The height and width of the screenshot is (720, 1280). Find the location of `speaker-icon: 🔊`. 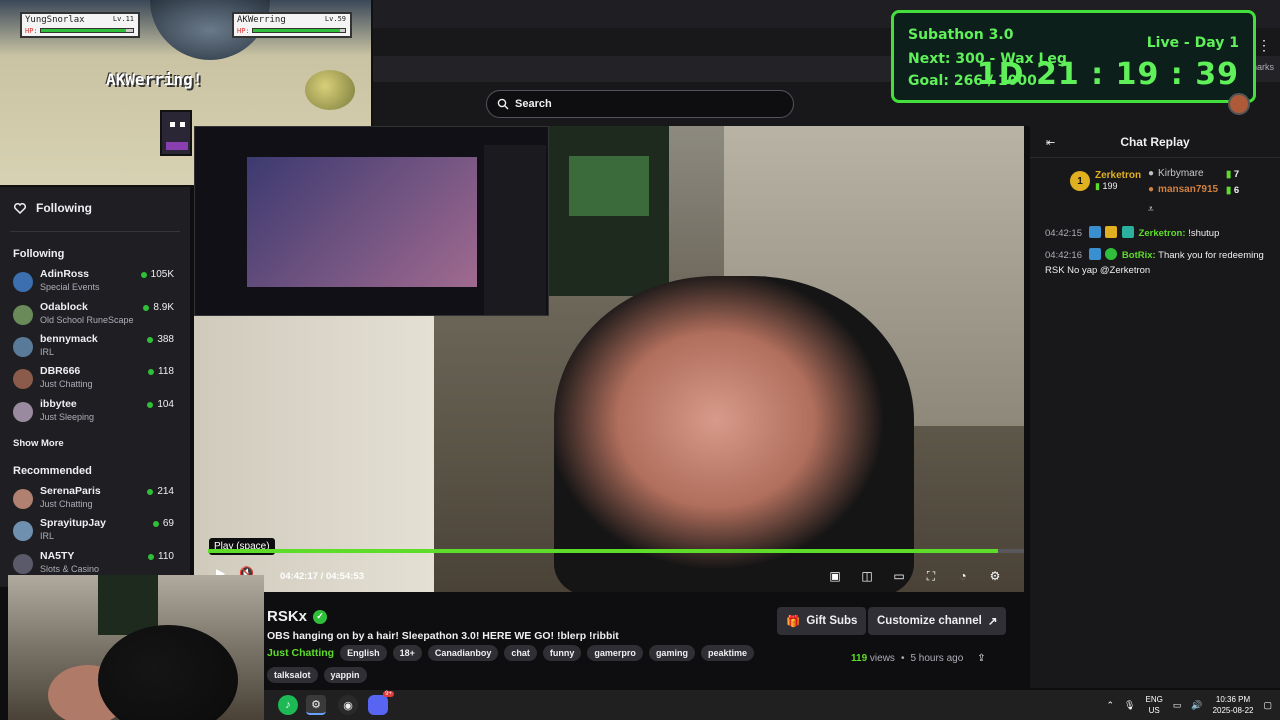

speaker-icon: 🔊 is located at coordinates (1196, 705).